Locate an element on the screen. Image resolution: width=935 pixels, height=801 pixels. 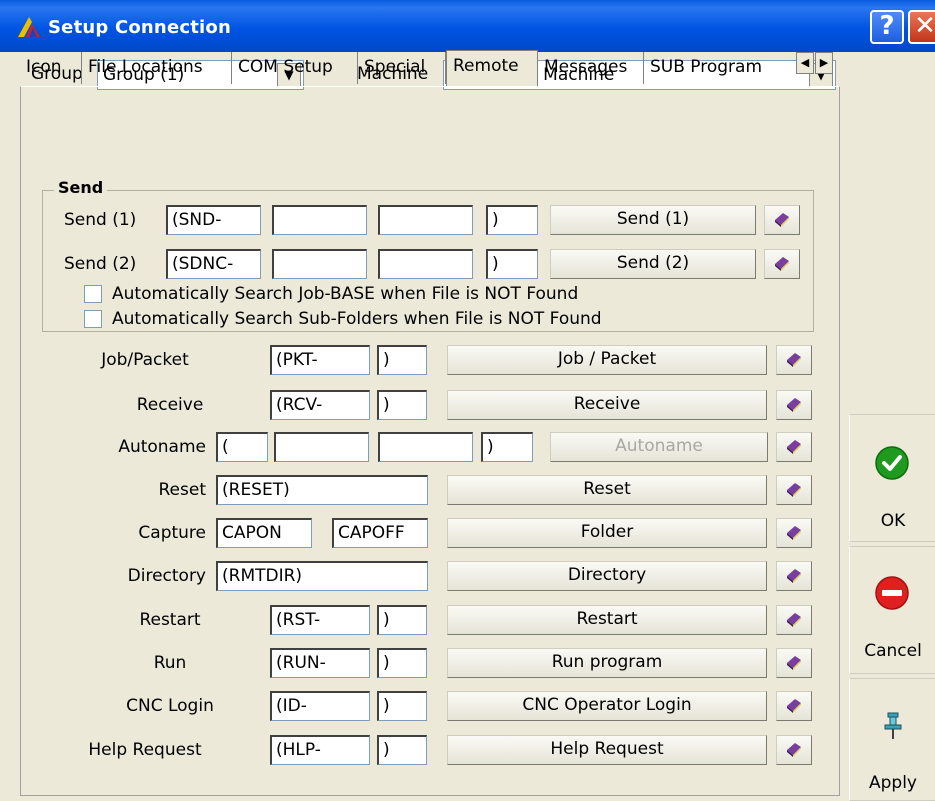
search-subfolders-checkbox is located at coordinates (93, 319).